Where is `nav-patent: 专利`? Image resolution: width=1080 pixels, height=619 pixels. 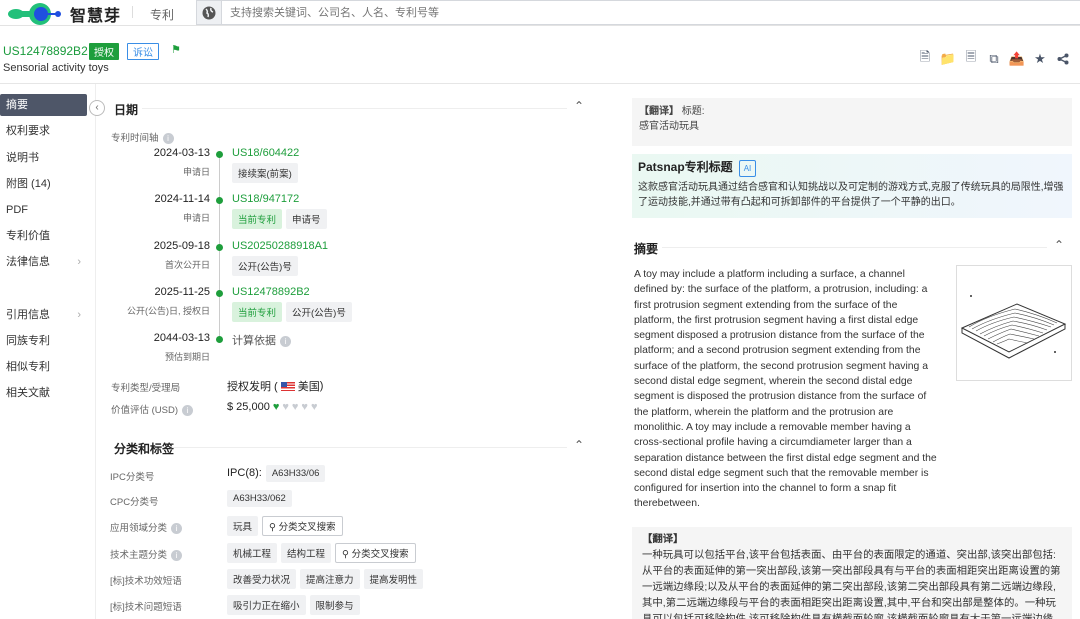 nav-patent: 专利 is located at coordinates (162, 14).